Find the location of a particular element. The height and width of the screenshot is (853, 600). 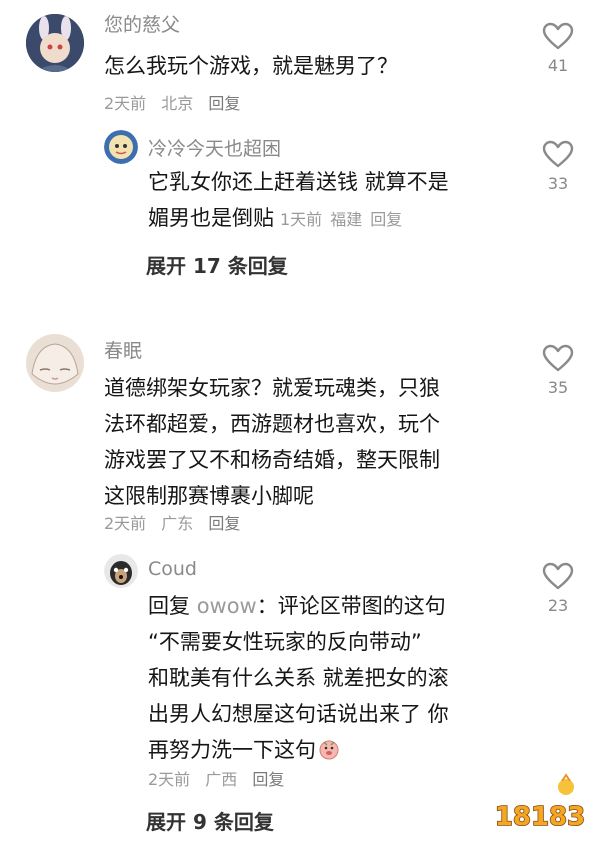

emoji-icon is located at coordinates (329, 750).